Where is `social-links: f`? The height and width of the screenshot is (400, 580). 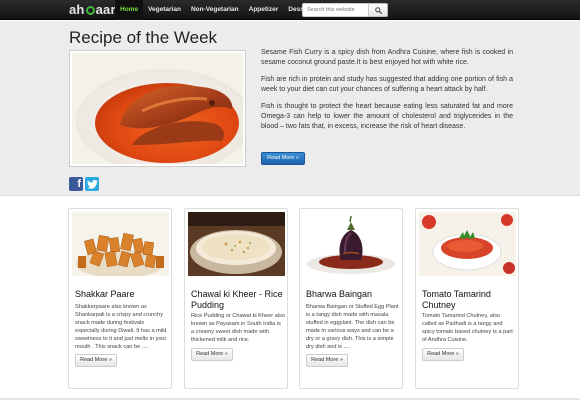
social-links: f is located at coordinates (84, 184).